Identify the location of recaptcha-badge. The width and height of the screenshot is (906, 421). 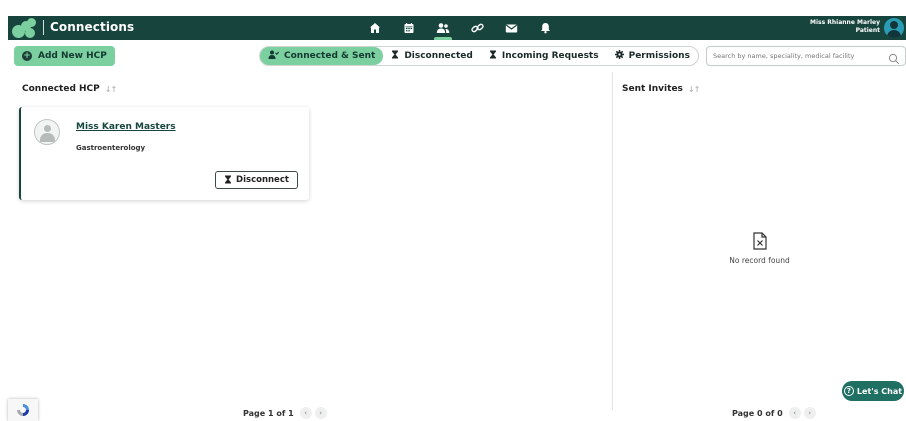
(23, 410).